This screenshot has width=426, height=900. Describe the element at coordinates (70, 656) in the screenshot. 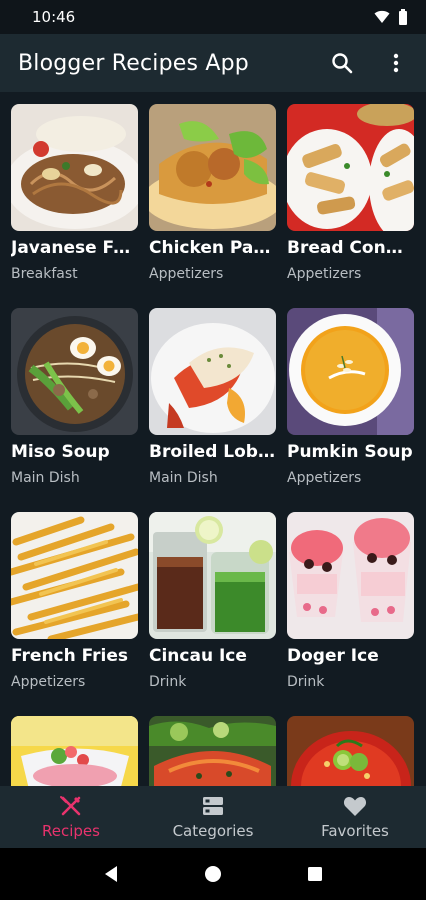

I see `recipe-title: French Fries` at that location.